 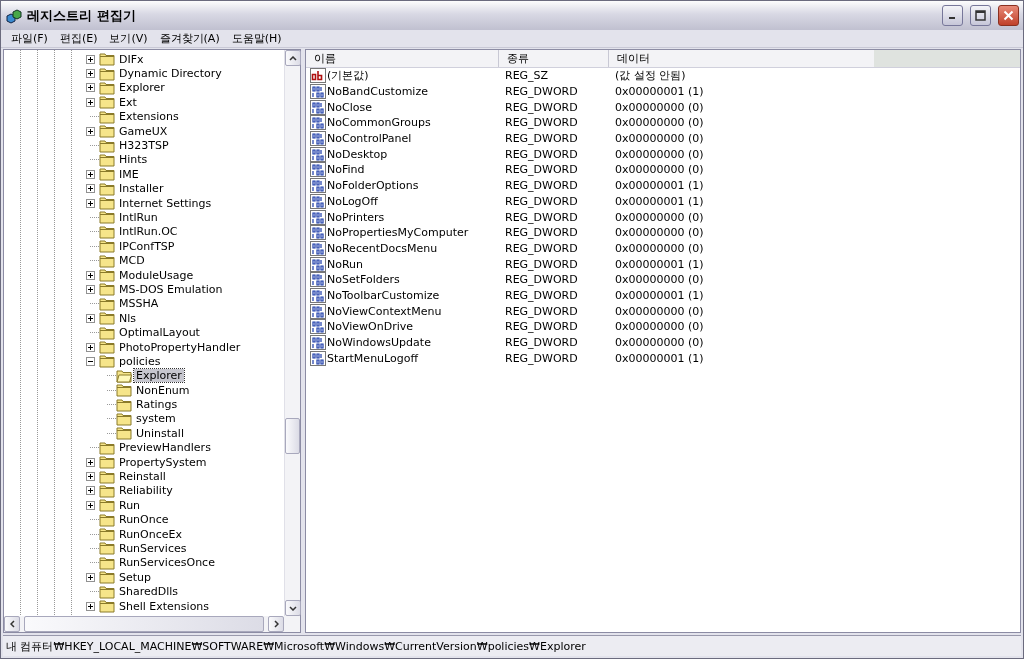 What do you see at coordinates (170, 74) in the screenshot?
I see `tree-item: Dynamic Directory` at bounding box center [170, 74].